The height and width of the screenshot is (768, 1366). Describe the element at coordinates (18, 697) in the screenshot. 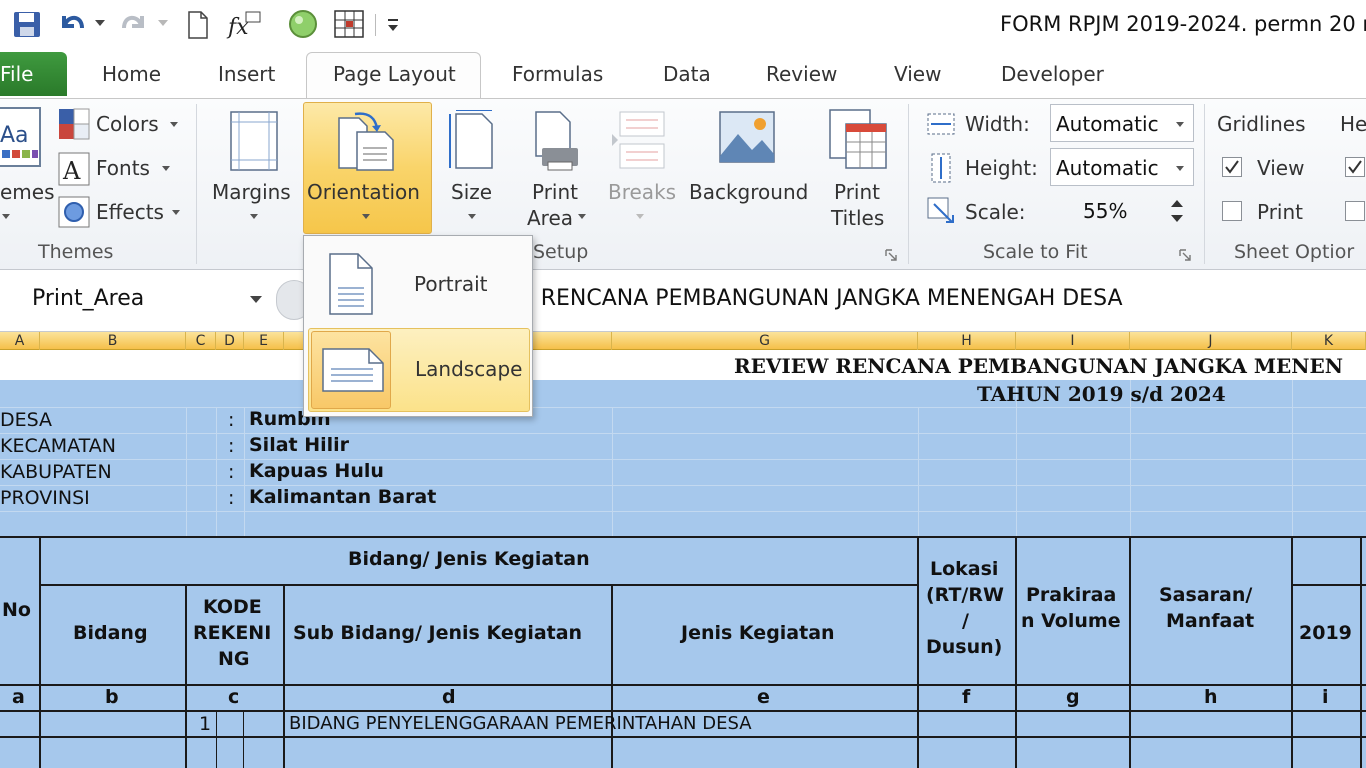

I see `letter-a: a` at that location.